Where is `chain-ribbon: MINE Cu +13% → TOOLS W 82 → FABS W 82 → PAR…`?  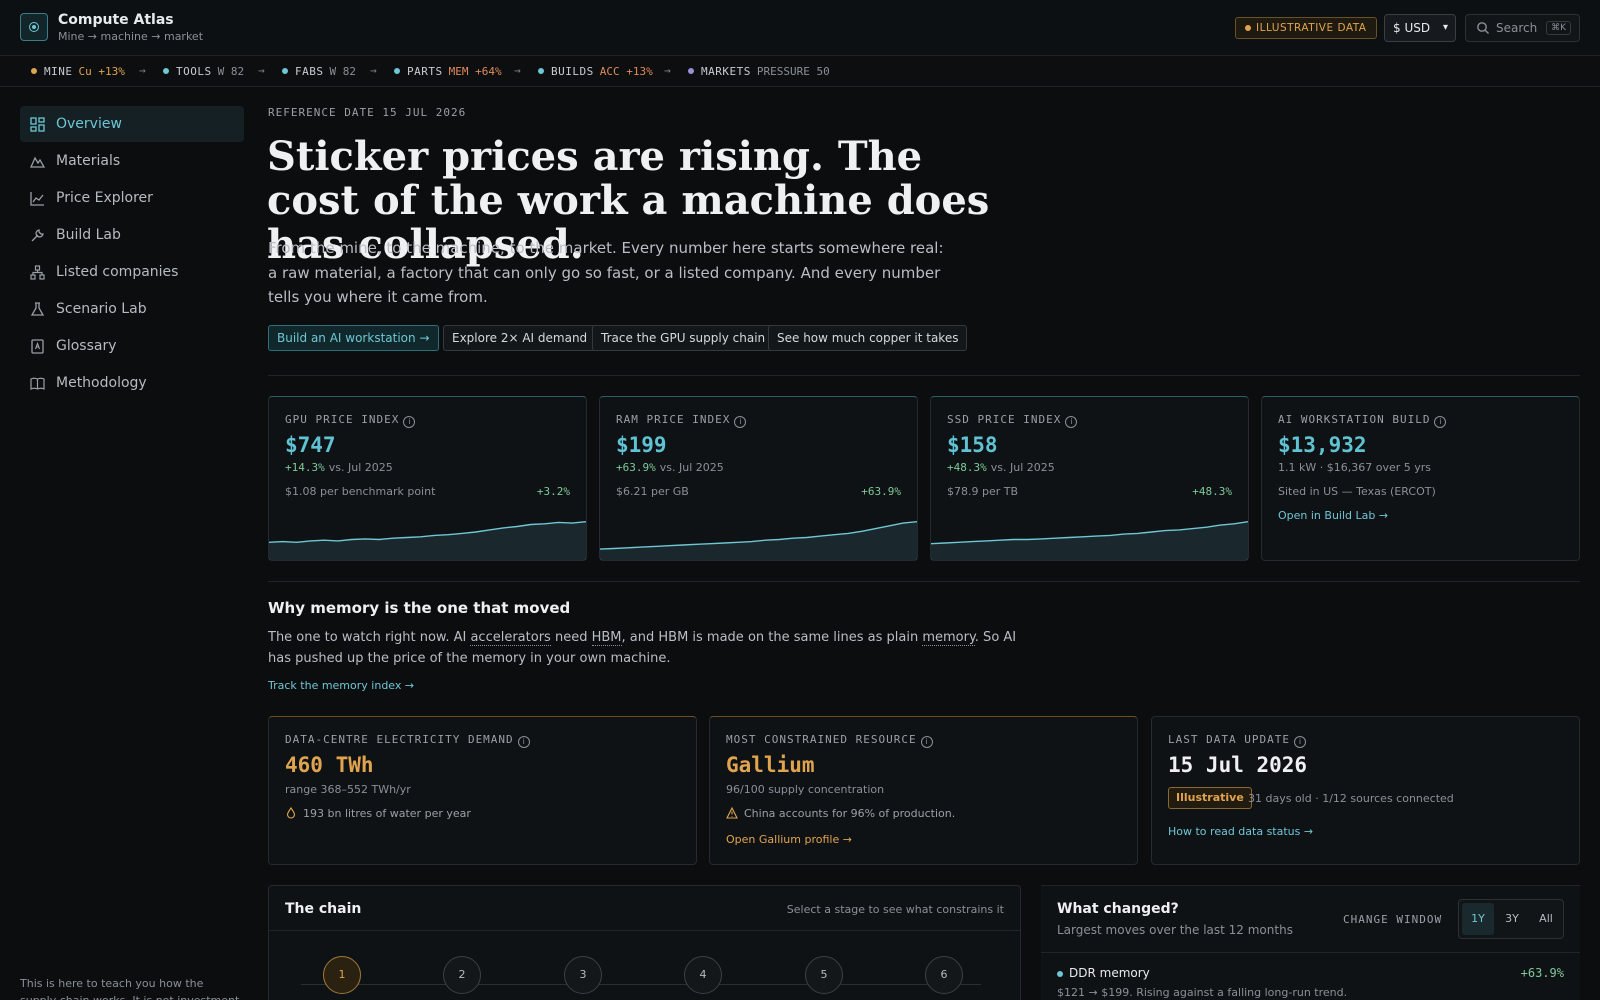
chain-ribbon: MINE Cu +13% → TOOLS W 82 → FABS W 82 → PAR… is located at coordinates (800, 71).